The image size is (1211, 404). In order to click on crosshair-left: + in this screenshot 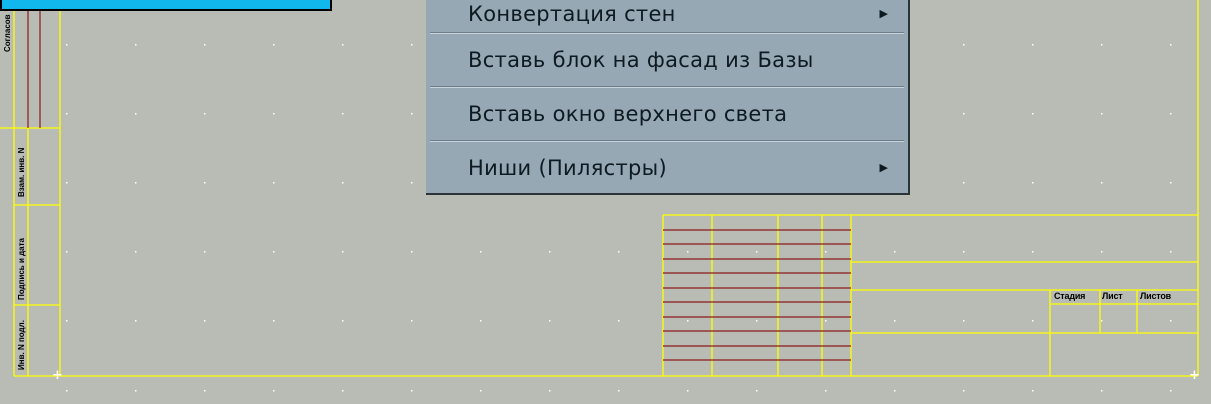, I will do `click(57, 375)`.